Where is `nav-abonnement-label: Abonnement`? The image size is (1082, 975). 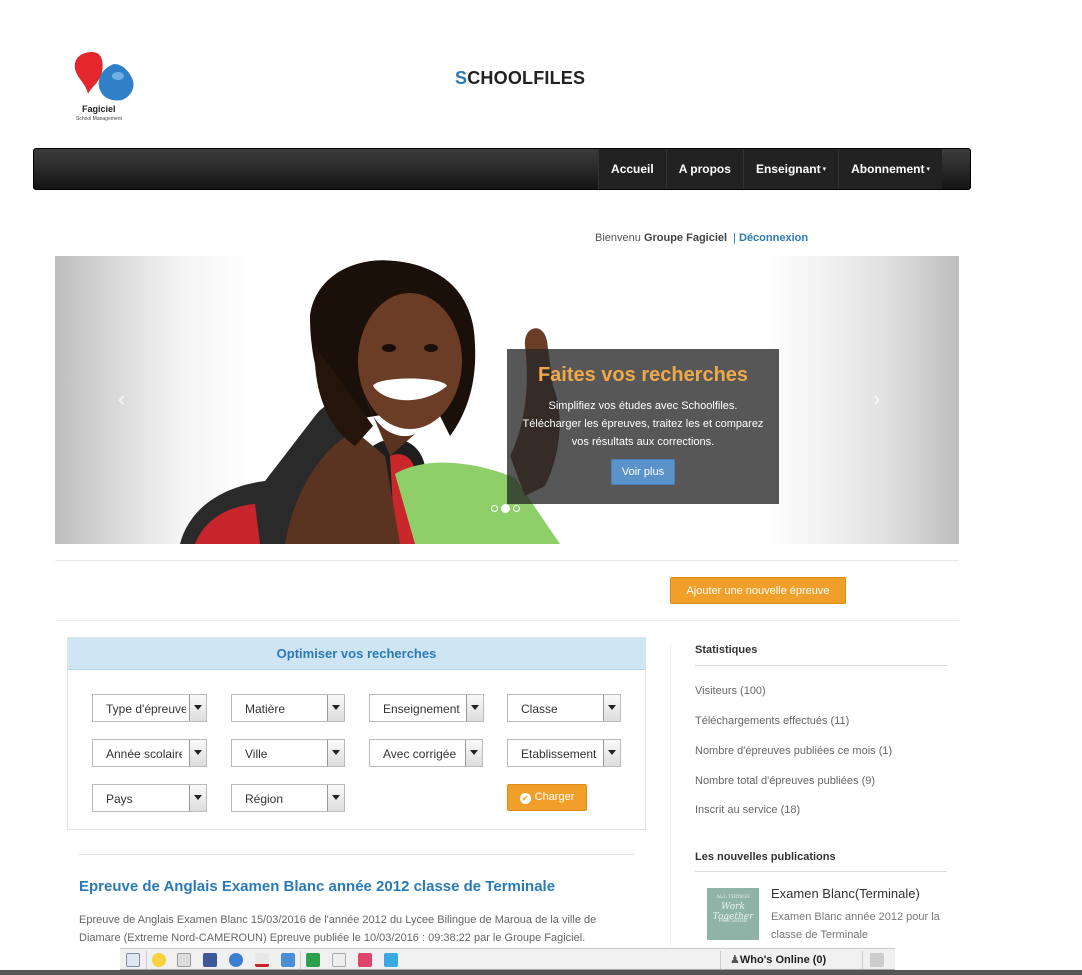 nav-abonnement-label: Abonnement is located at coordinates (888, 169).